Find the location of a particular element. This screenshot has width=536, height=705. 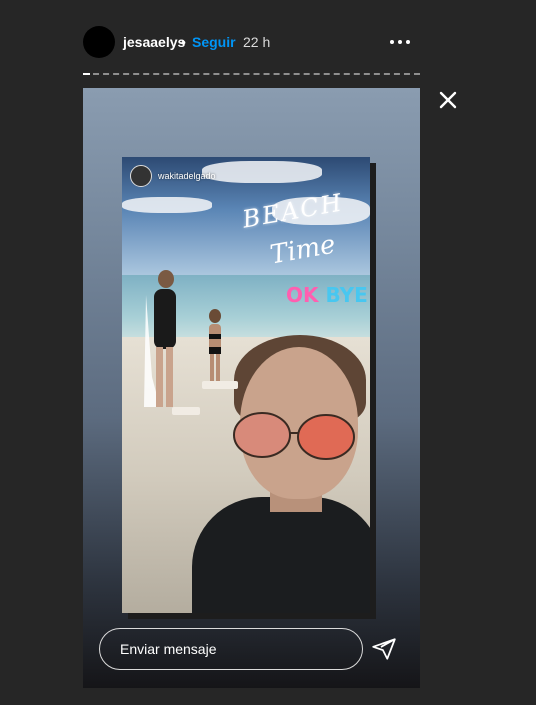

bye-text: BYE is located at coordinates (346, 295).